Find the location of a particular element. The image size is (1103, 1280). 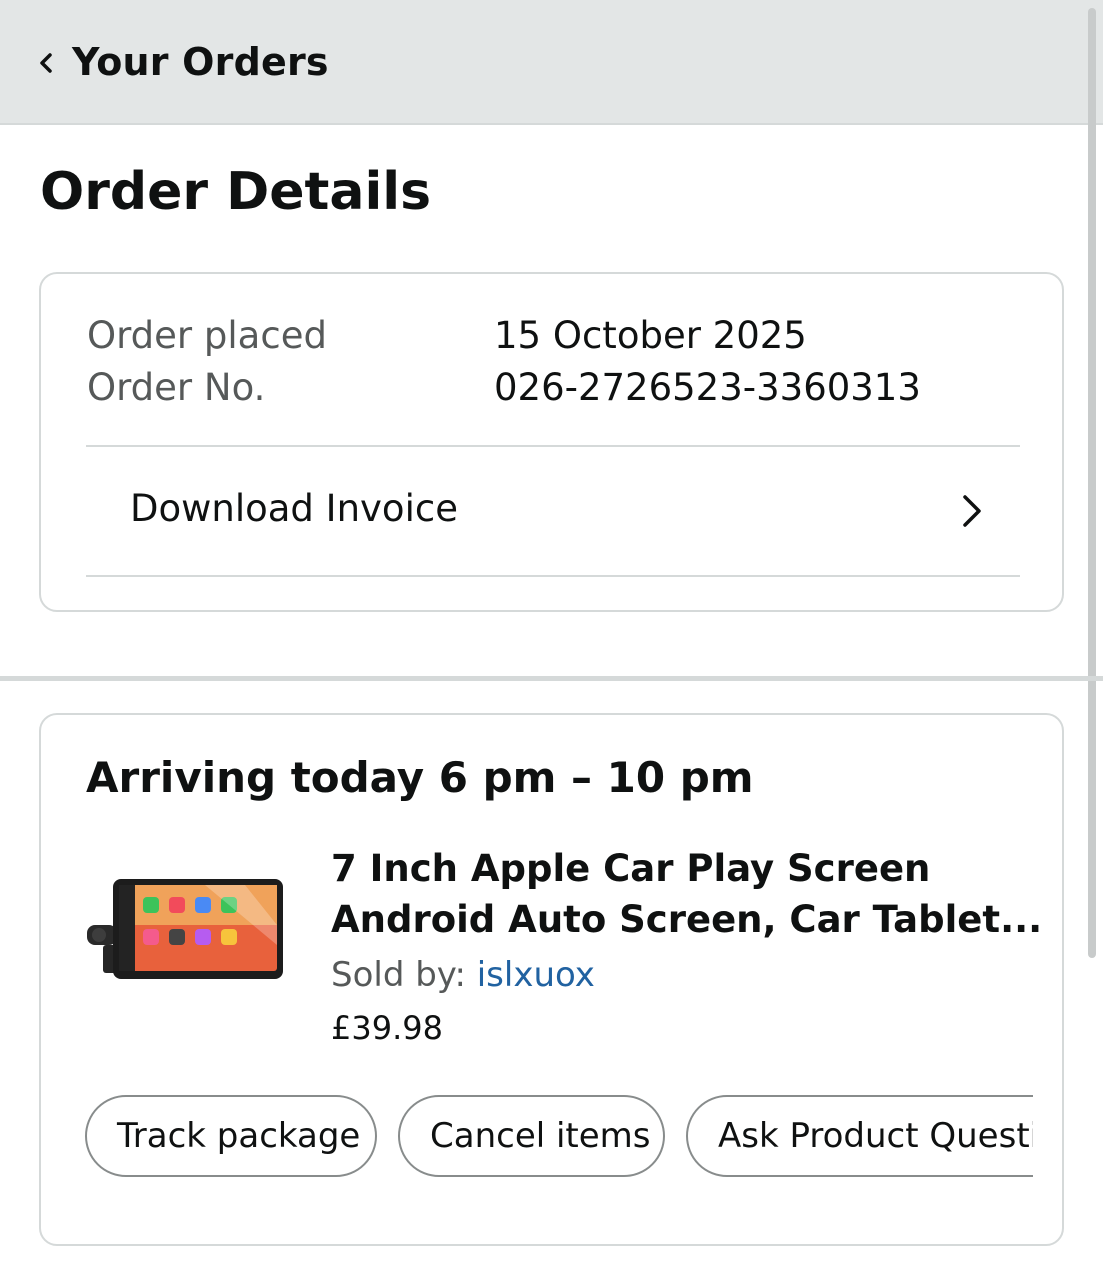

sold-by-label: Sold by: is located at coordinates (404, 975).